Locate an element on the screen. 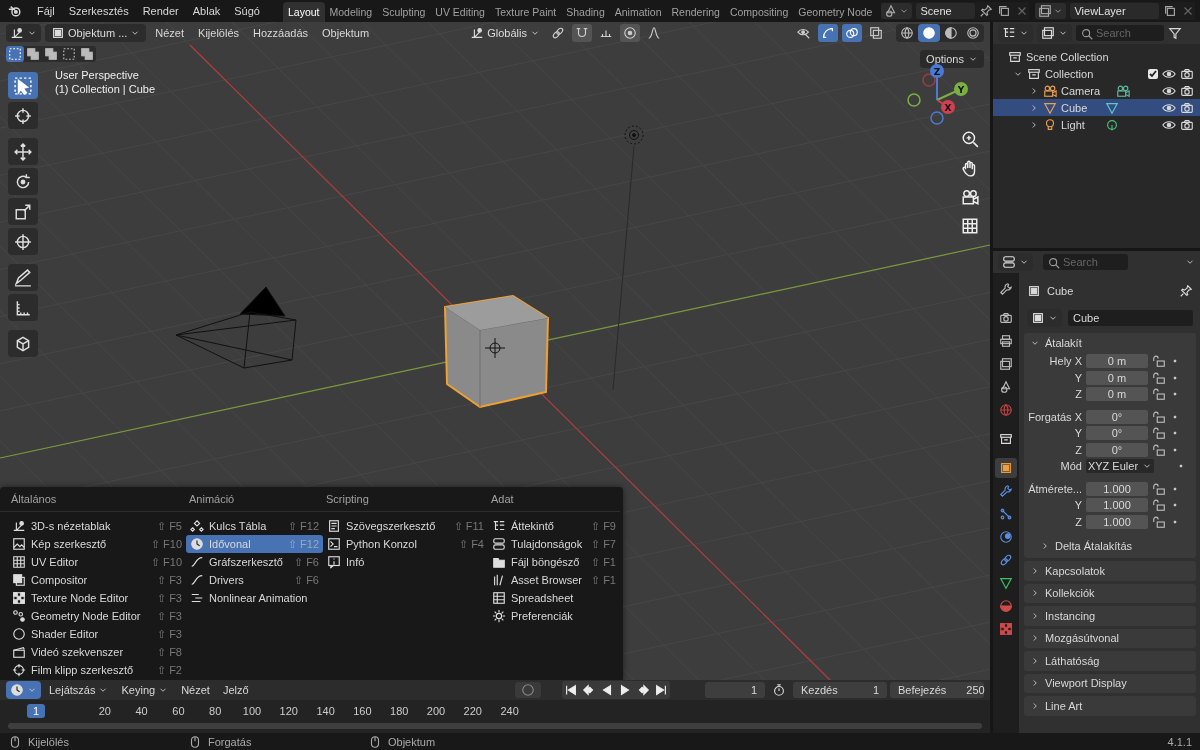 The height and width of the screenshot is (750, 1200). shortcut-text: ⇧ F3 is located at coordinates (169, 634).